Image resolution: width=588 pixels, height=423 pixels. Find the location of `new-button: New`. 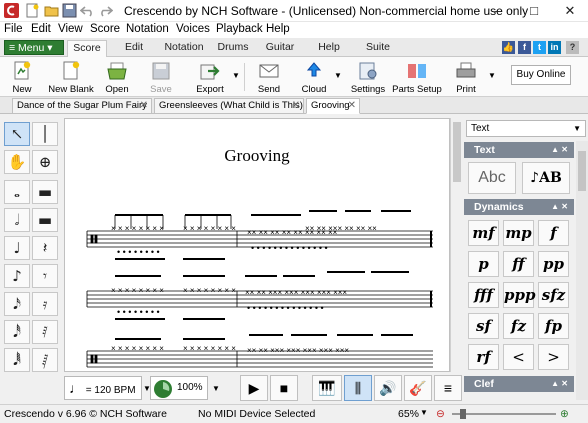

new-button: New is located at coordinates (22, 77).